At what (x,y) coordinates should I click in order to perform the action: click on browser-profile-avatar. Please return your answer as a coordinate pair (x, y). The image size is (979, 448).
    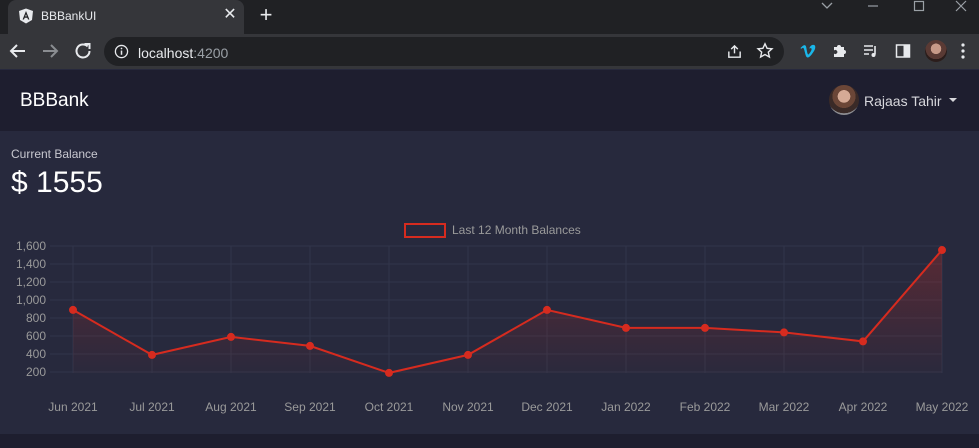
    Looking at the image, I should click on (936, 51).